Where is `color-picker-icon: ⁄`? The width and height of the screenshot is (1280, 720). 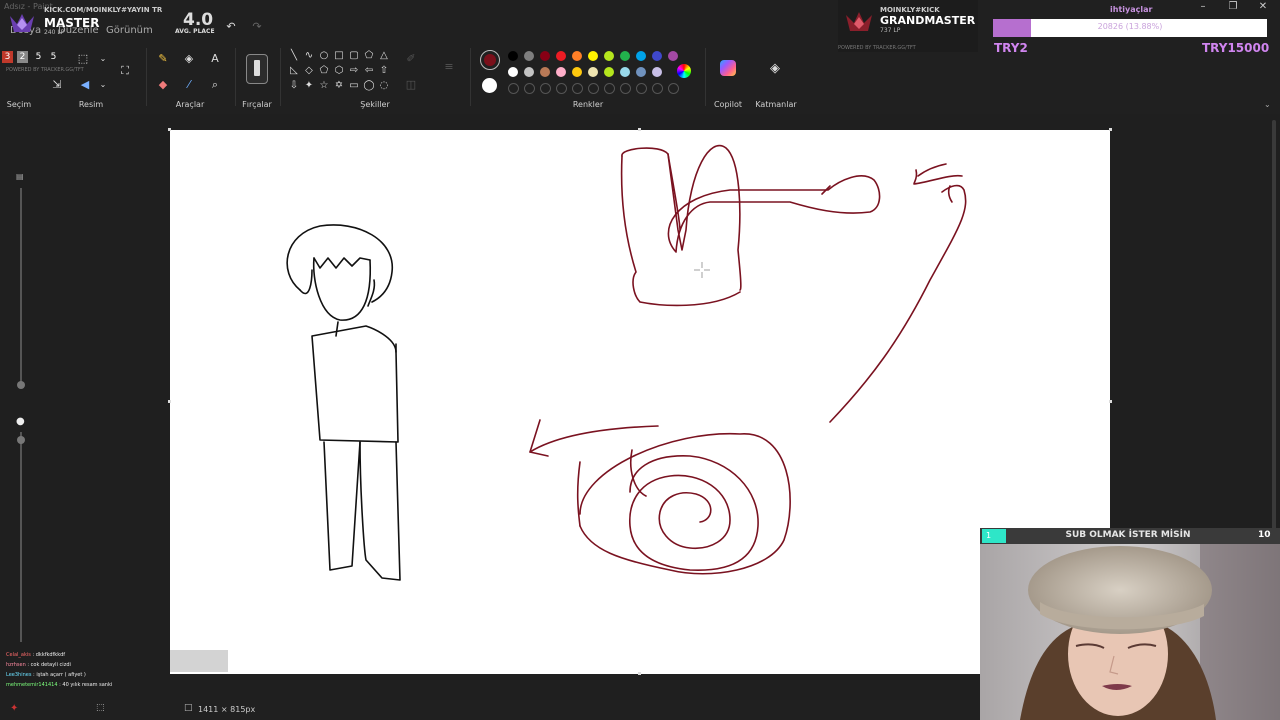
color-picker-icon: ⁄ is located at coordinates (189, 85).